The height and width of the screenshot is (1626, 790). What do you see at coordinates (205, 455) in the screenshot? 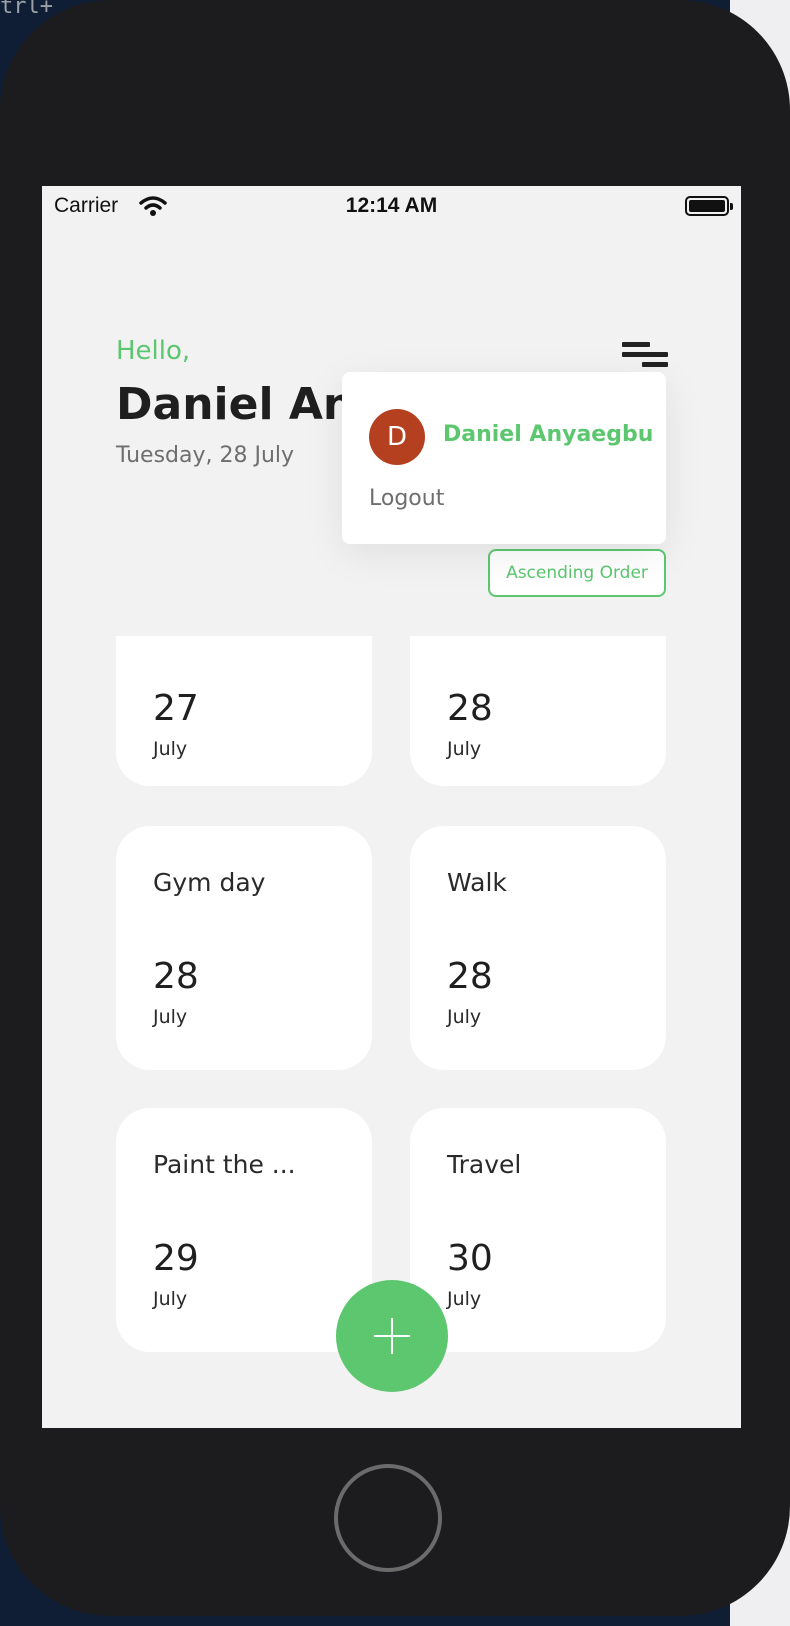
I see `current-date: Tuesday, 28 July` at bounding box center [205, 455].